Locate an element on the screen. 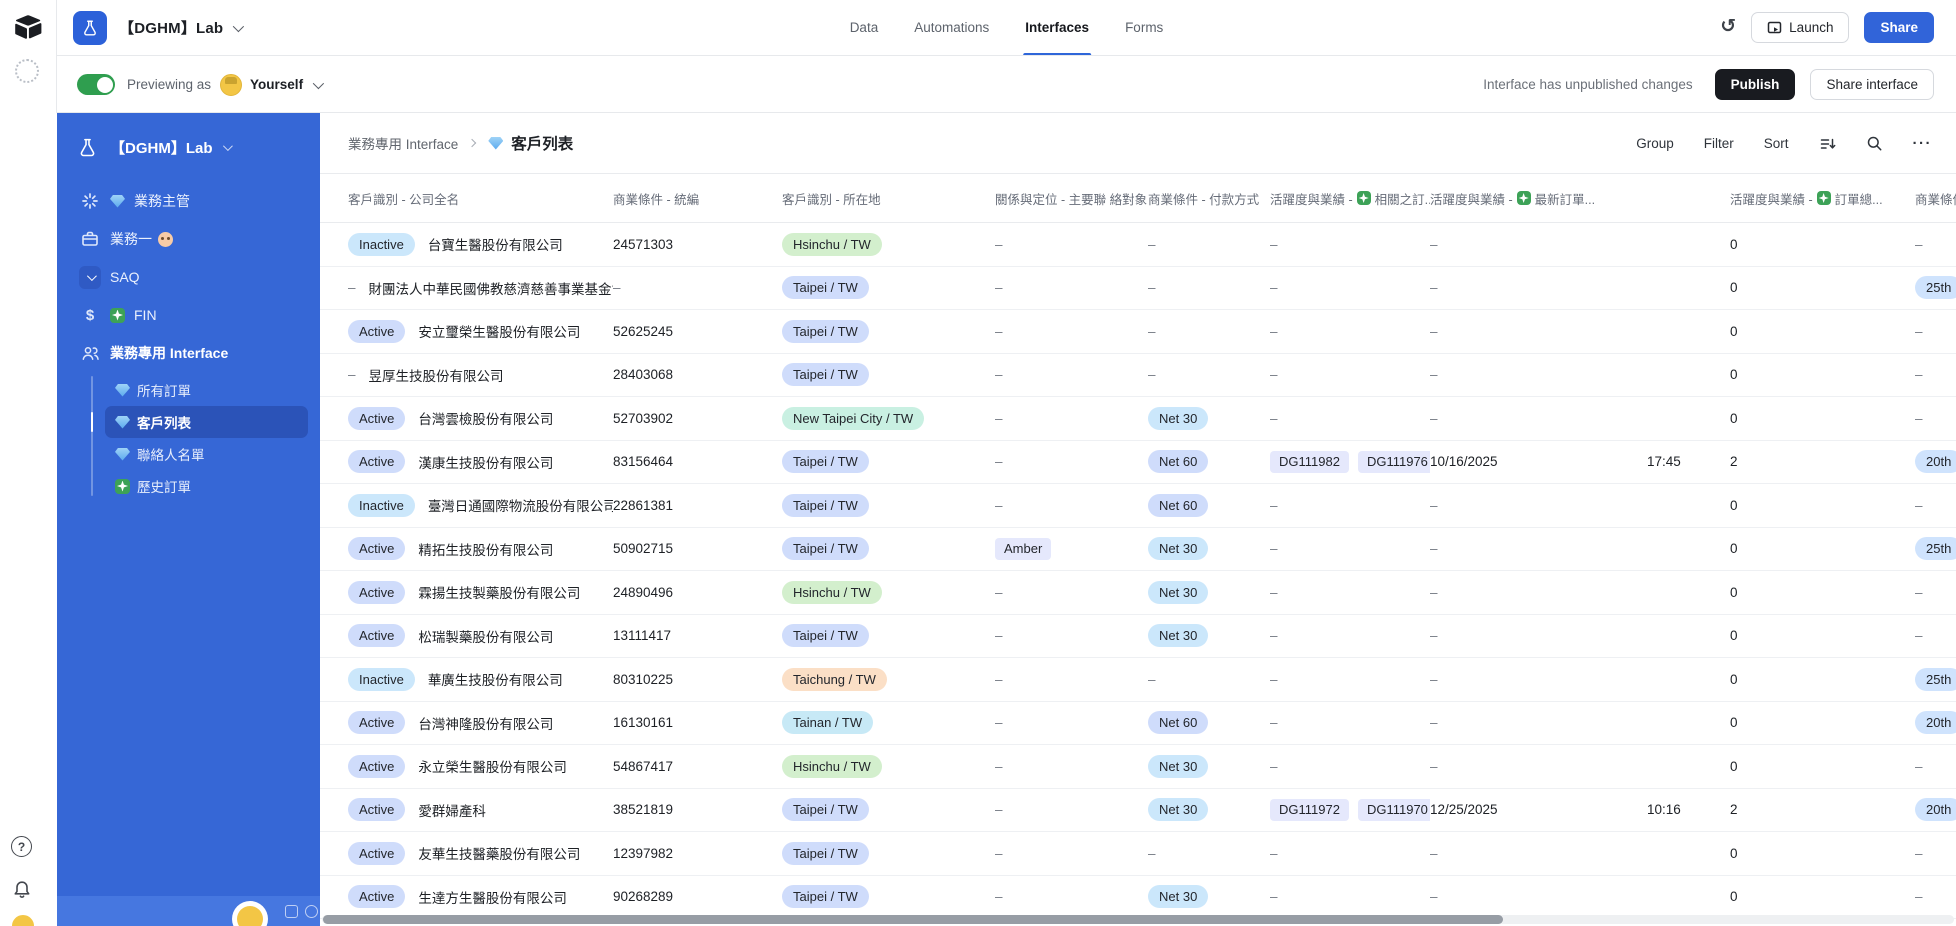 The image size is (1956, 926). horizontal-scrollbar is located at coordinates (1138, 919).